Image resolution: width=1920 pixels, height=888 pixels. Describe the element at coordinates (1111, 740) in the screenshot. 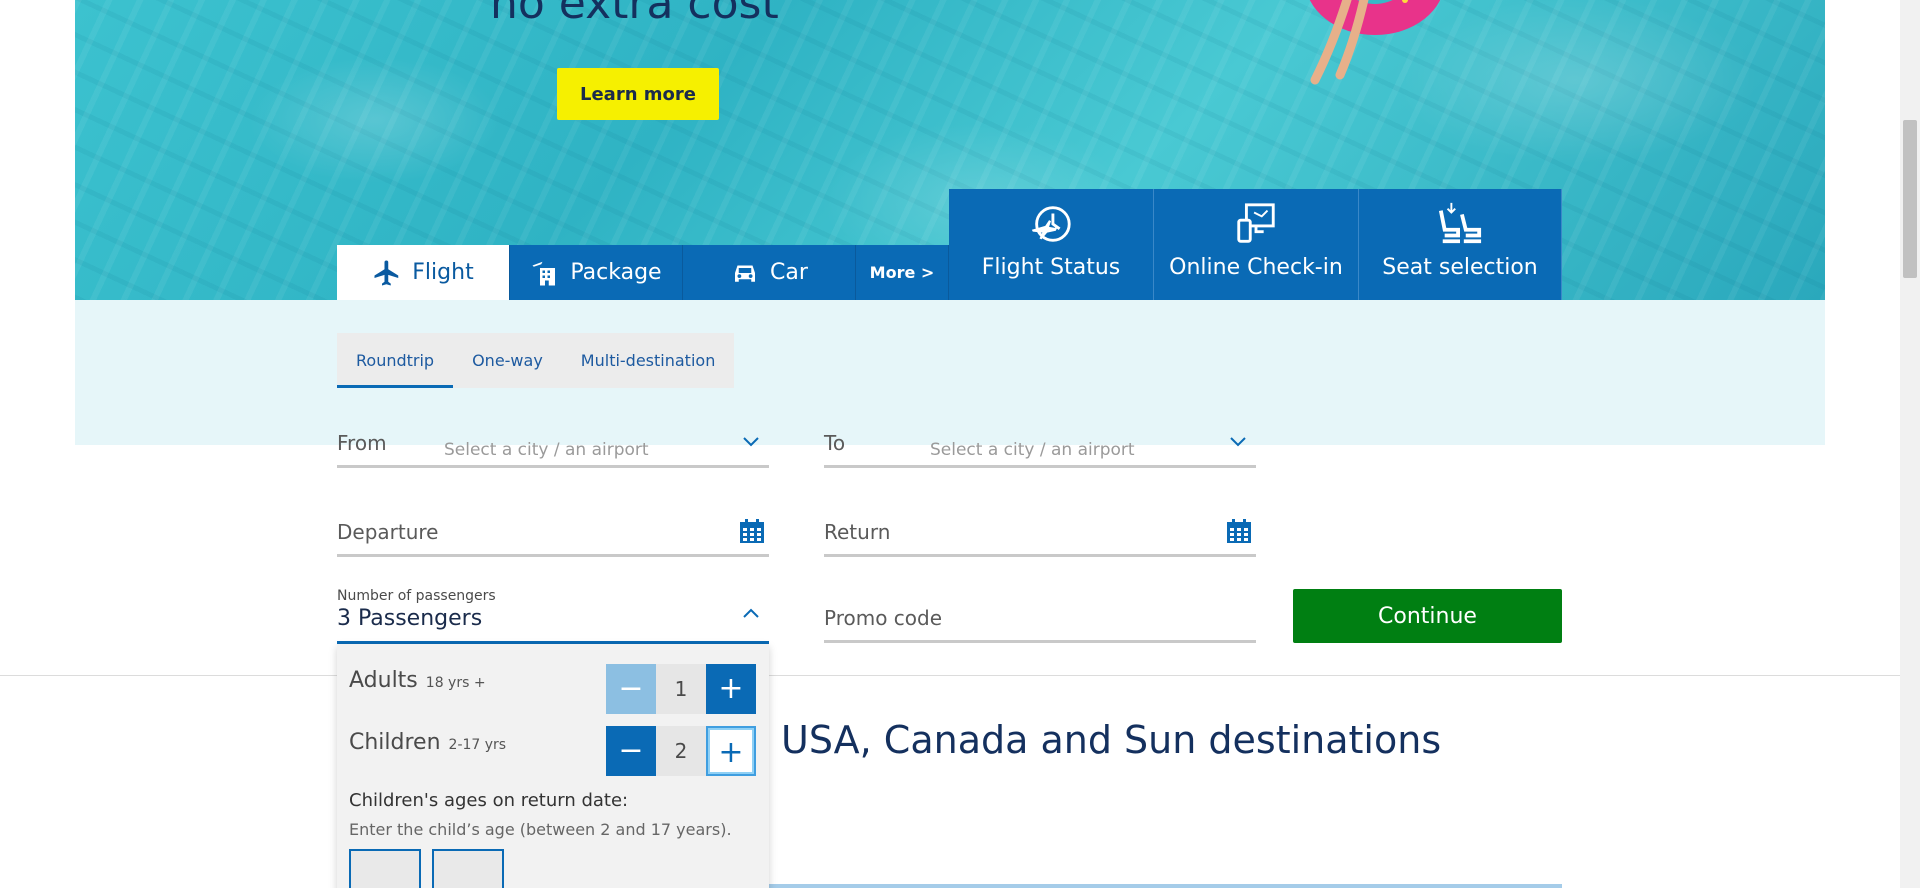

I see `destinations-title: USA, Canada and Sun destinations` at that location.